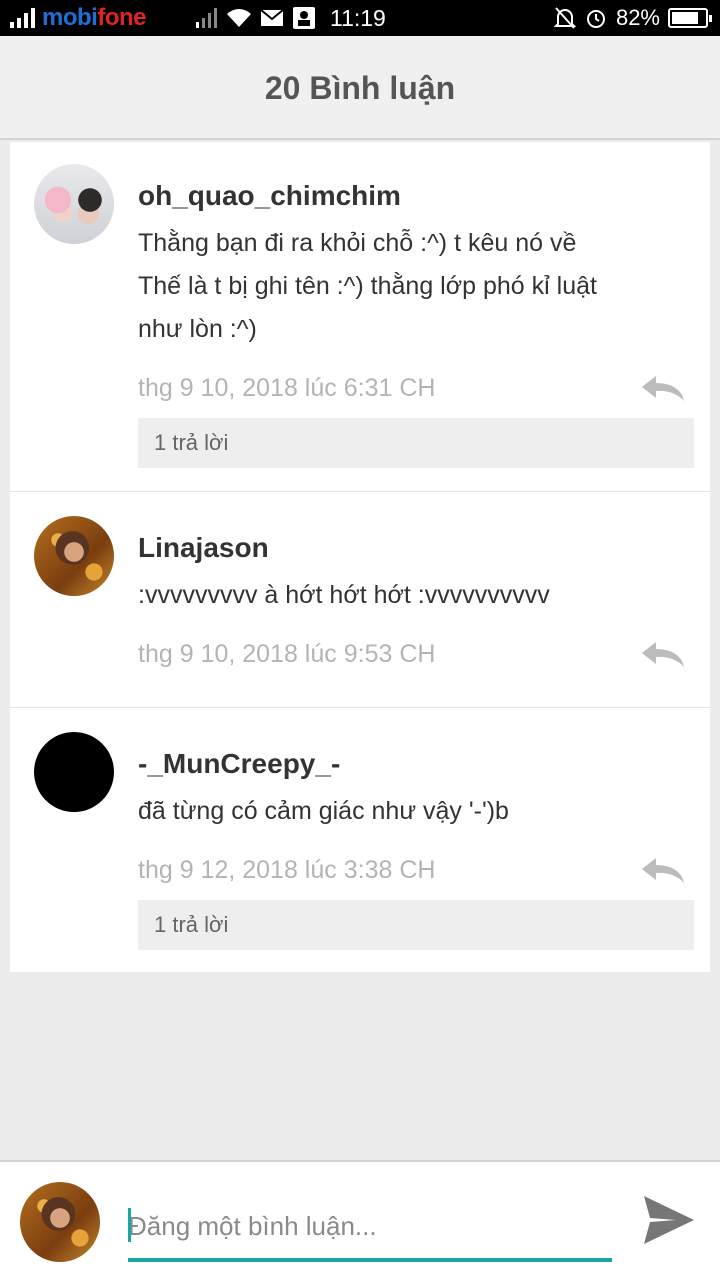 The image size is (720, 1280). What do you see at coordinates (595, 19) in the screenshot?
I see `alarm-icon` at bounding box center [595, 19].